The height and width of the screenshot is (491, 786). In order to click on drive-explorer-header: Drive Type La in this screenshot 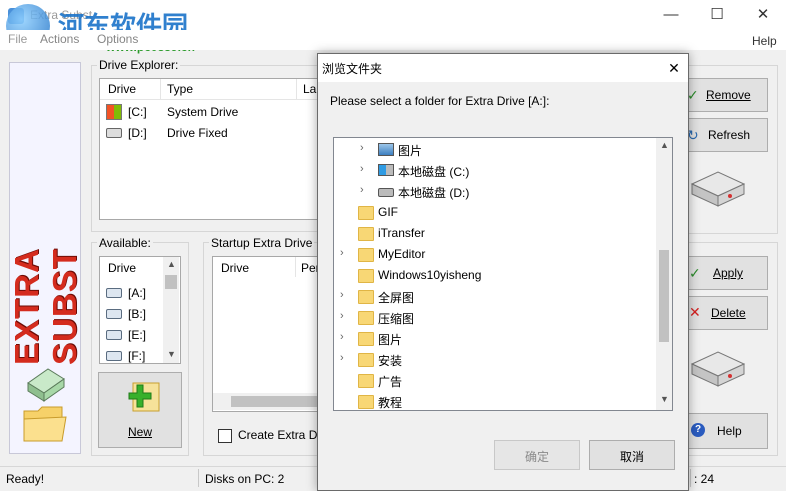, I will do `click(214, 89)`.